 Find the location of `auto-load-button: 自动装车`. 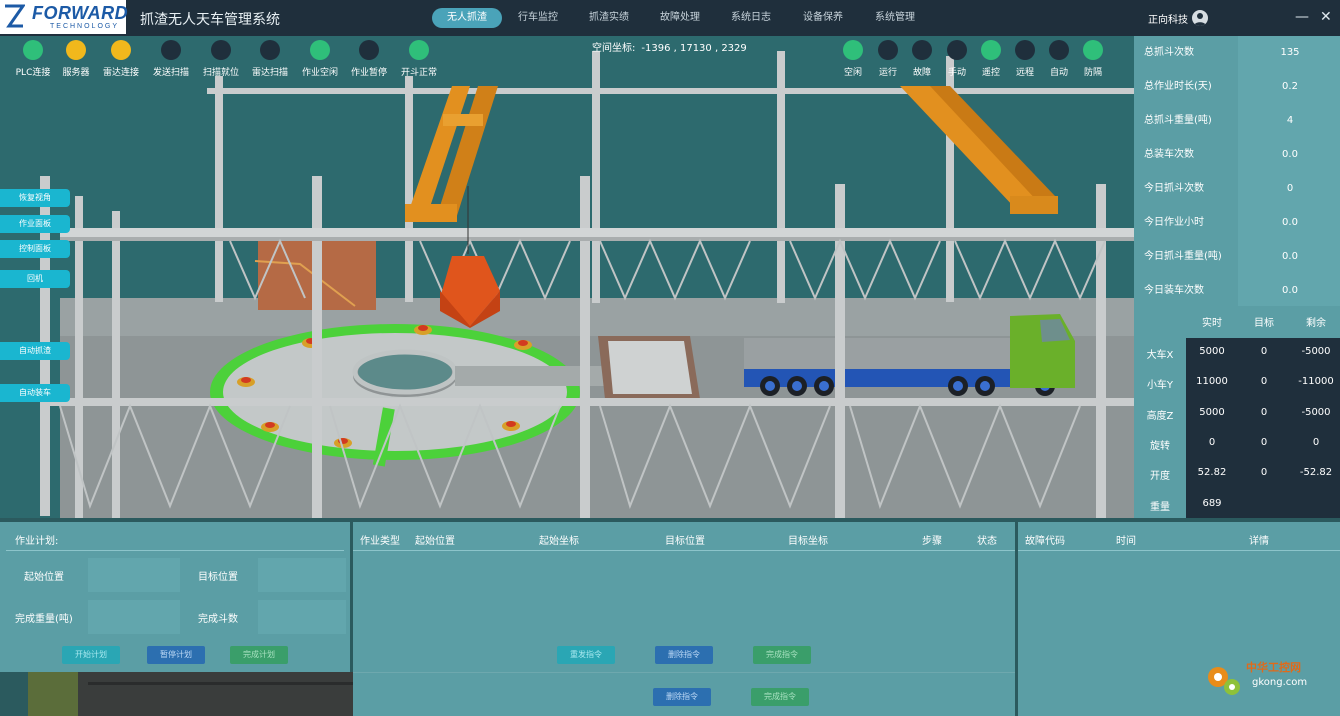

auto-load-button: 自动装车 is located at coordinates (35, 393).